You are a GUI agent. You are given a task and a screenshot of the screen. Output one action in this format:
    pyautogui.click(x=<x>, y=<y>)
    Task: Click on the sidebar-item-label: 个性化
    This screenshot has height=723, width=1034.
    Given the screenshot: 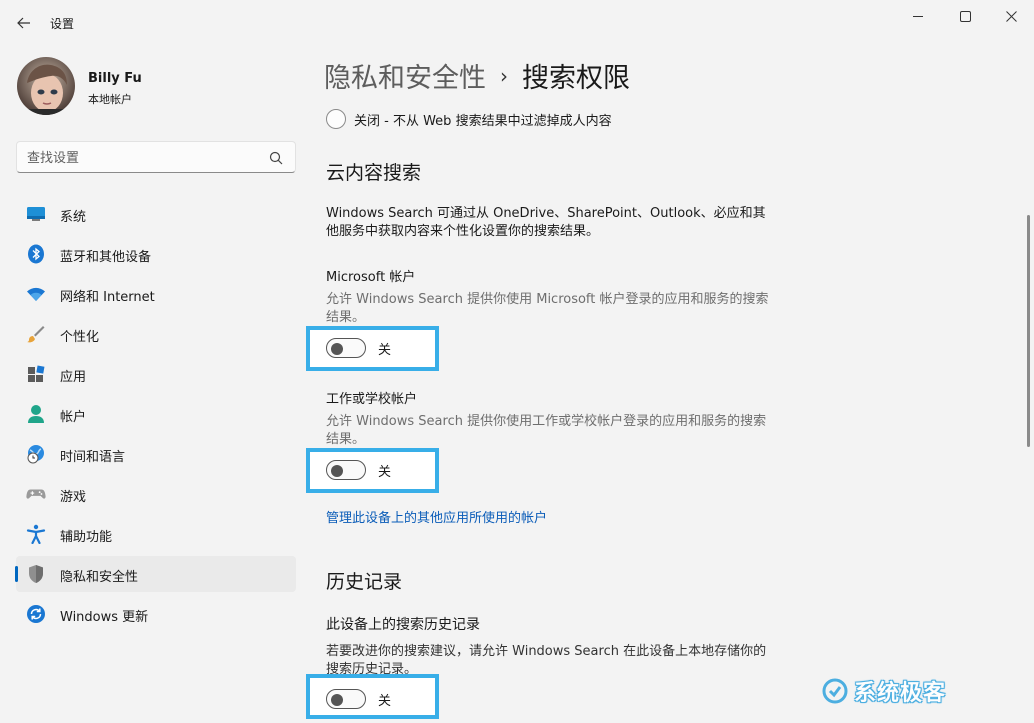 What is the action you would take?
    pyautogui.click(x=80, y=337)
    